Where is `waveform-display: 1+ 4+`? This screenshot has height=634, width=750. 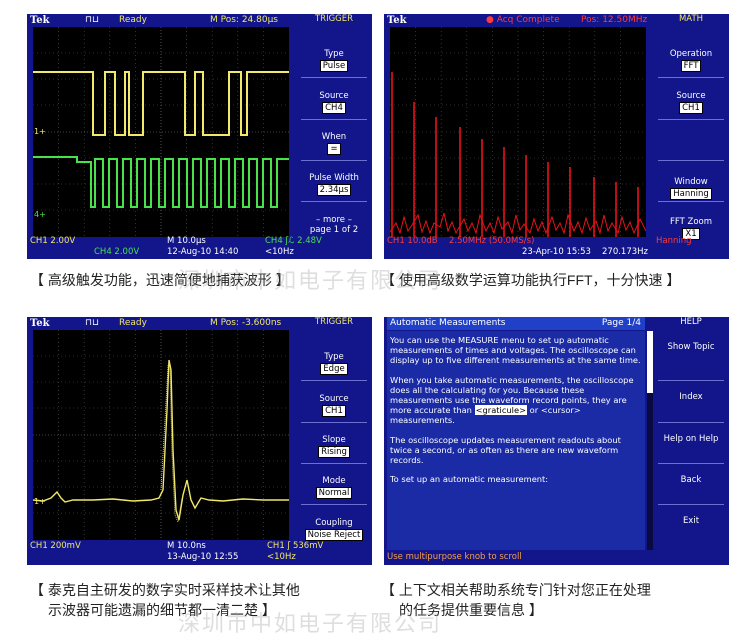
waveform-display: 1+ 4+ is located at coordinates (161, 132).